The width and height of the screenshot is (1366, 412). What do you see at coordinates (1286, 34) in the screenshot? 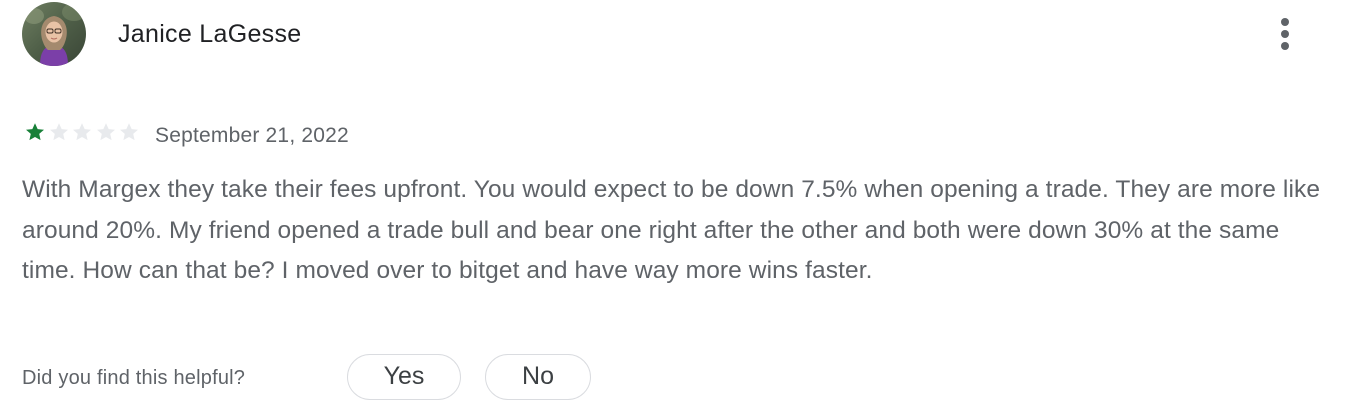
I see `more-options-button` at bounding box center [1286, 34].